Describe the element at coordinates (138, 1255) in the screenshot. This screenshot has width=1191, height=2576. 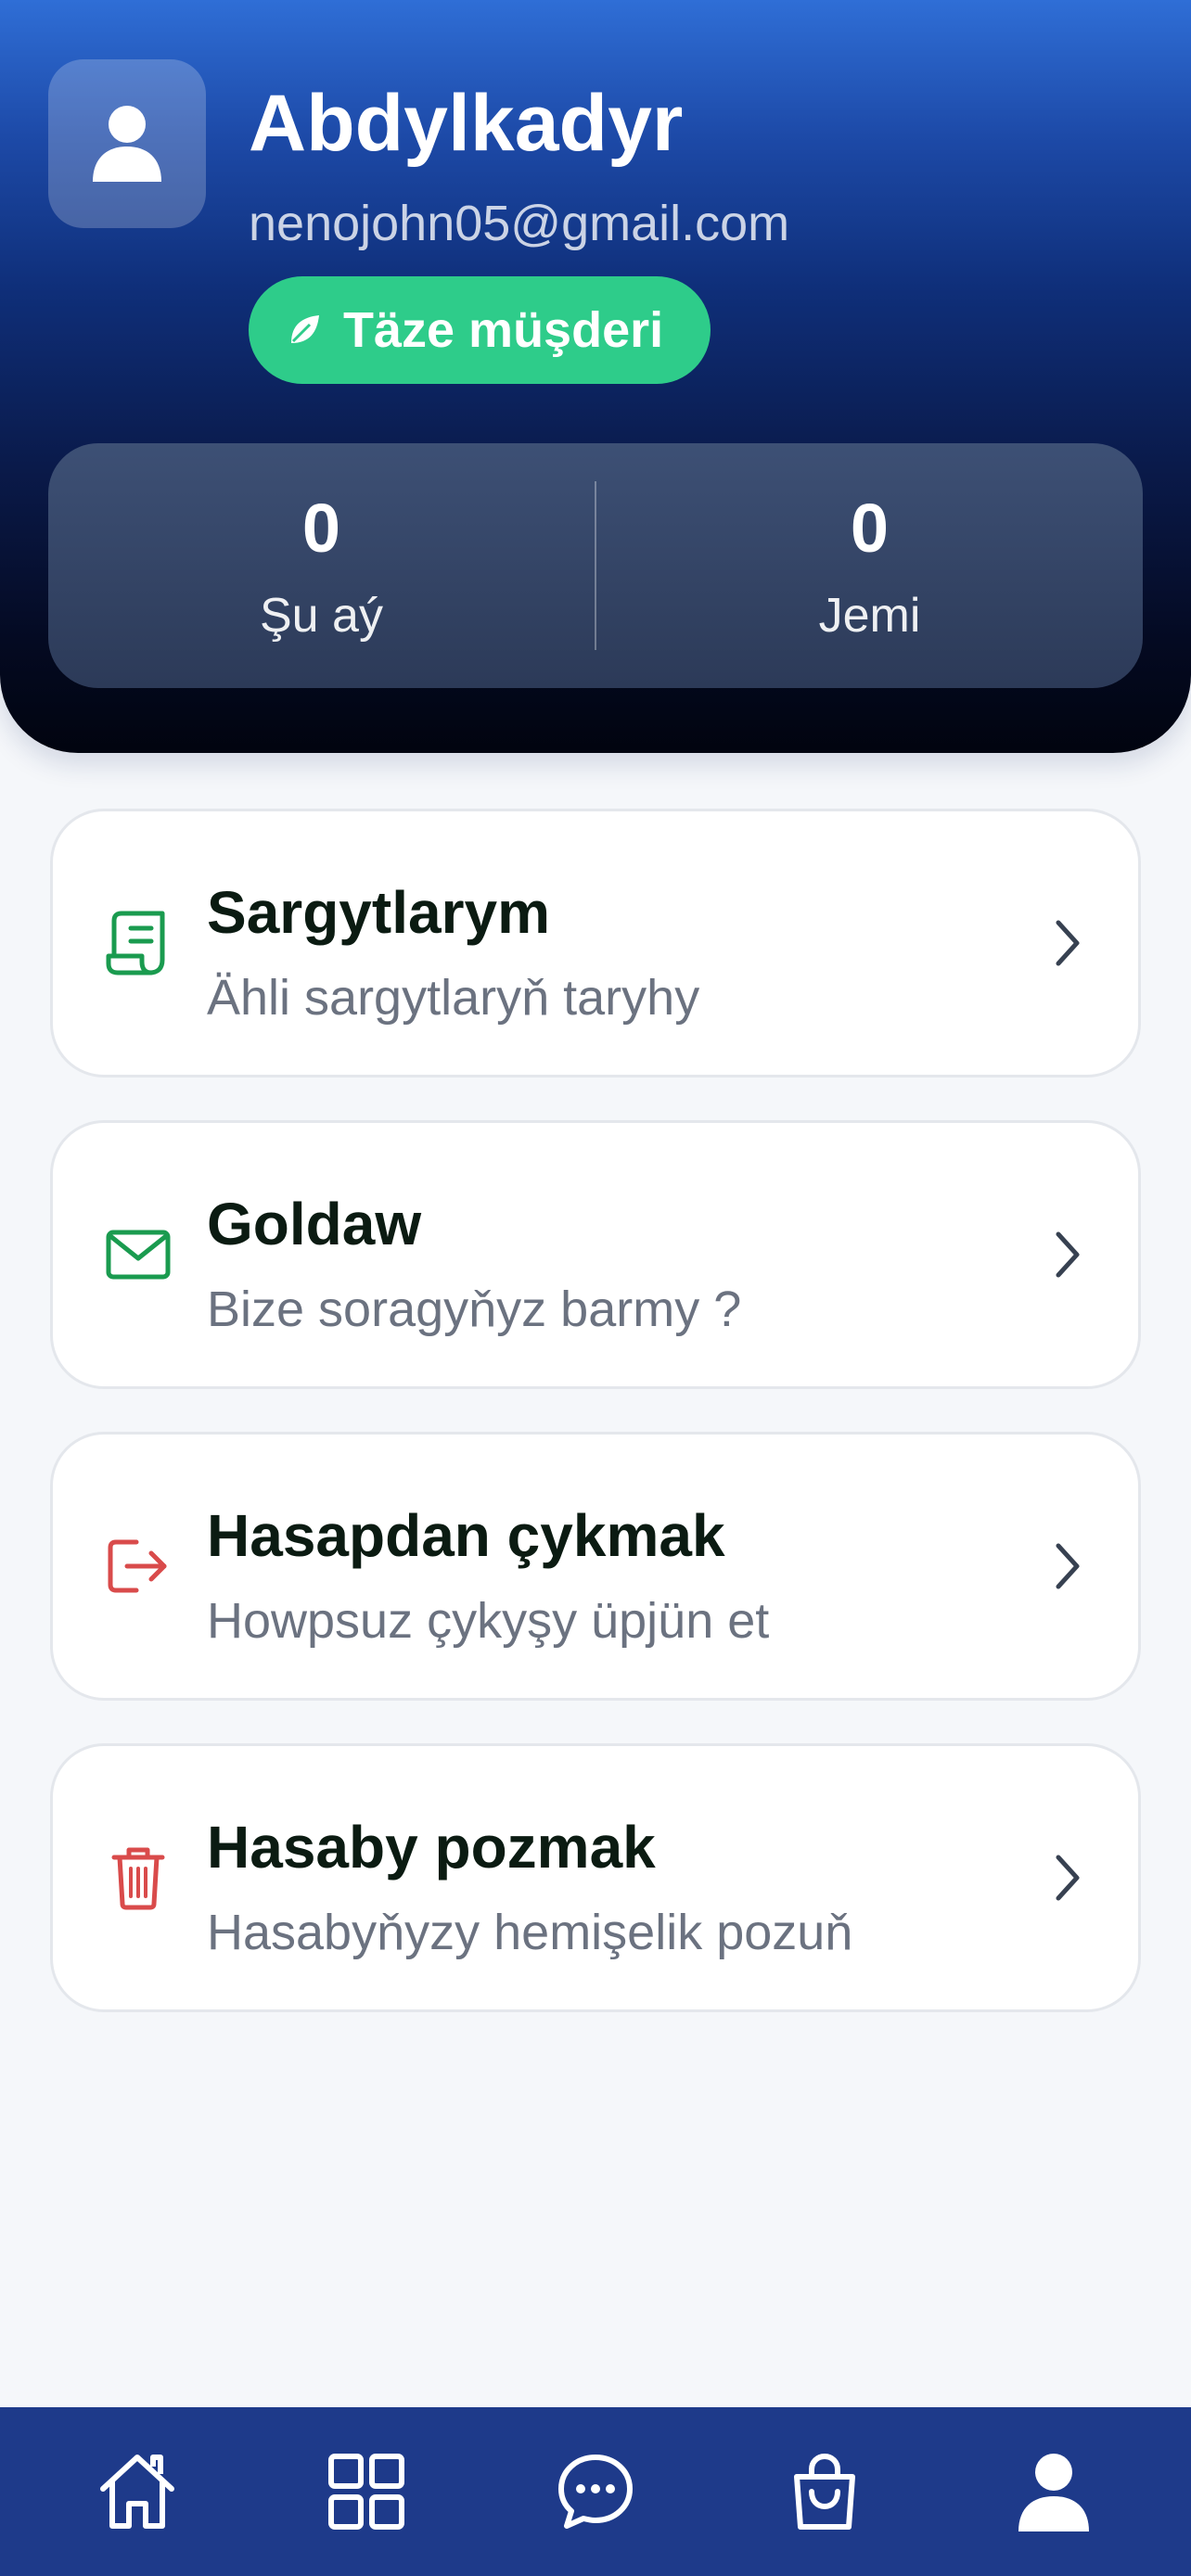
I see `mail-icon` at that location.